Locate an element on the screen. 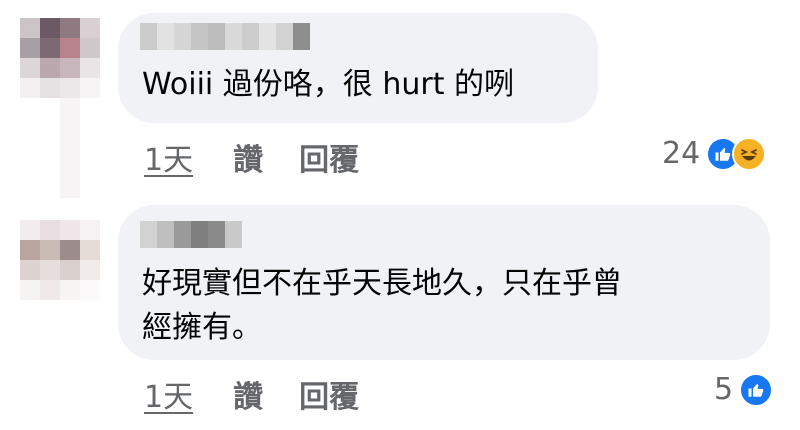 The image size is (800, 430). comment-text: 好現實但不在乎天長地久，只在乎曾 經擁有。 is located at coordinates (382, 306).